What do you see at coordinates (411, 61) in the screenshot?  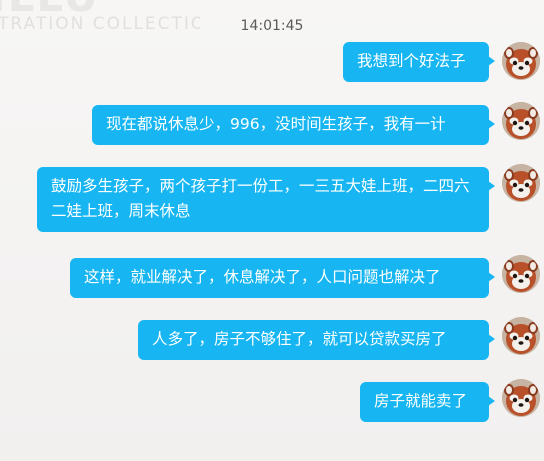 I see `message-text: 我想到个好法子` at bounding box center [411, 61].